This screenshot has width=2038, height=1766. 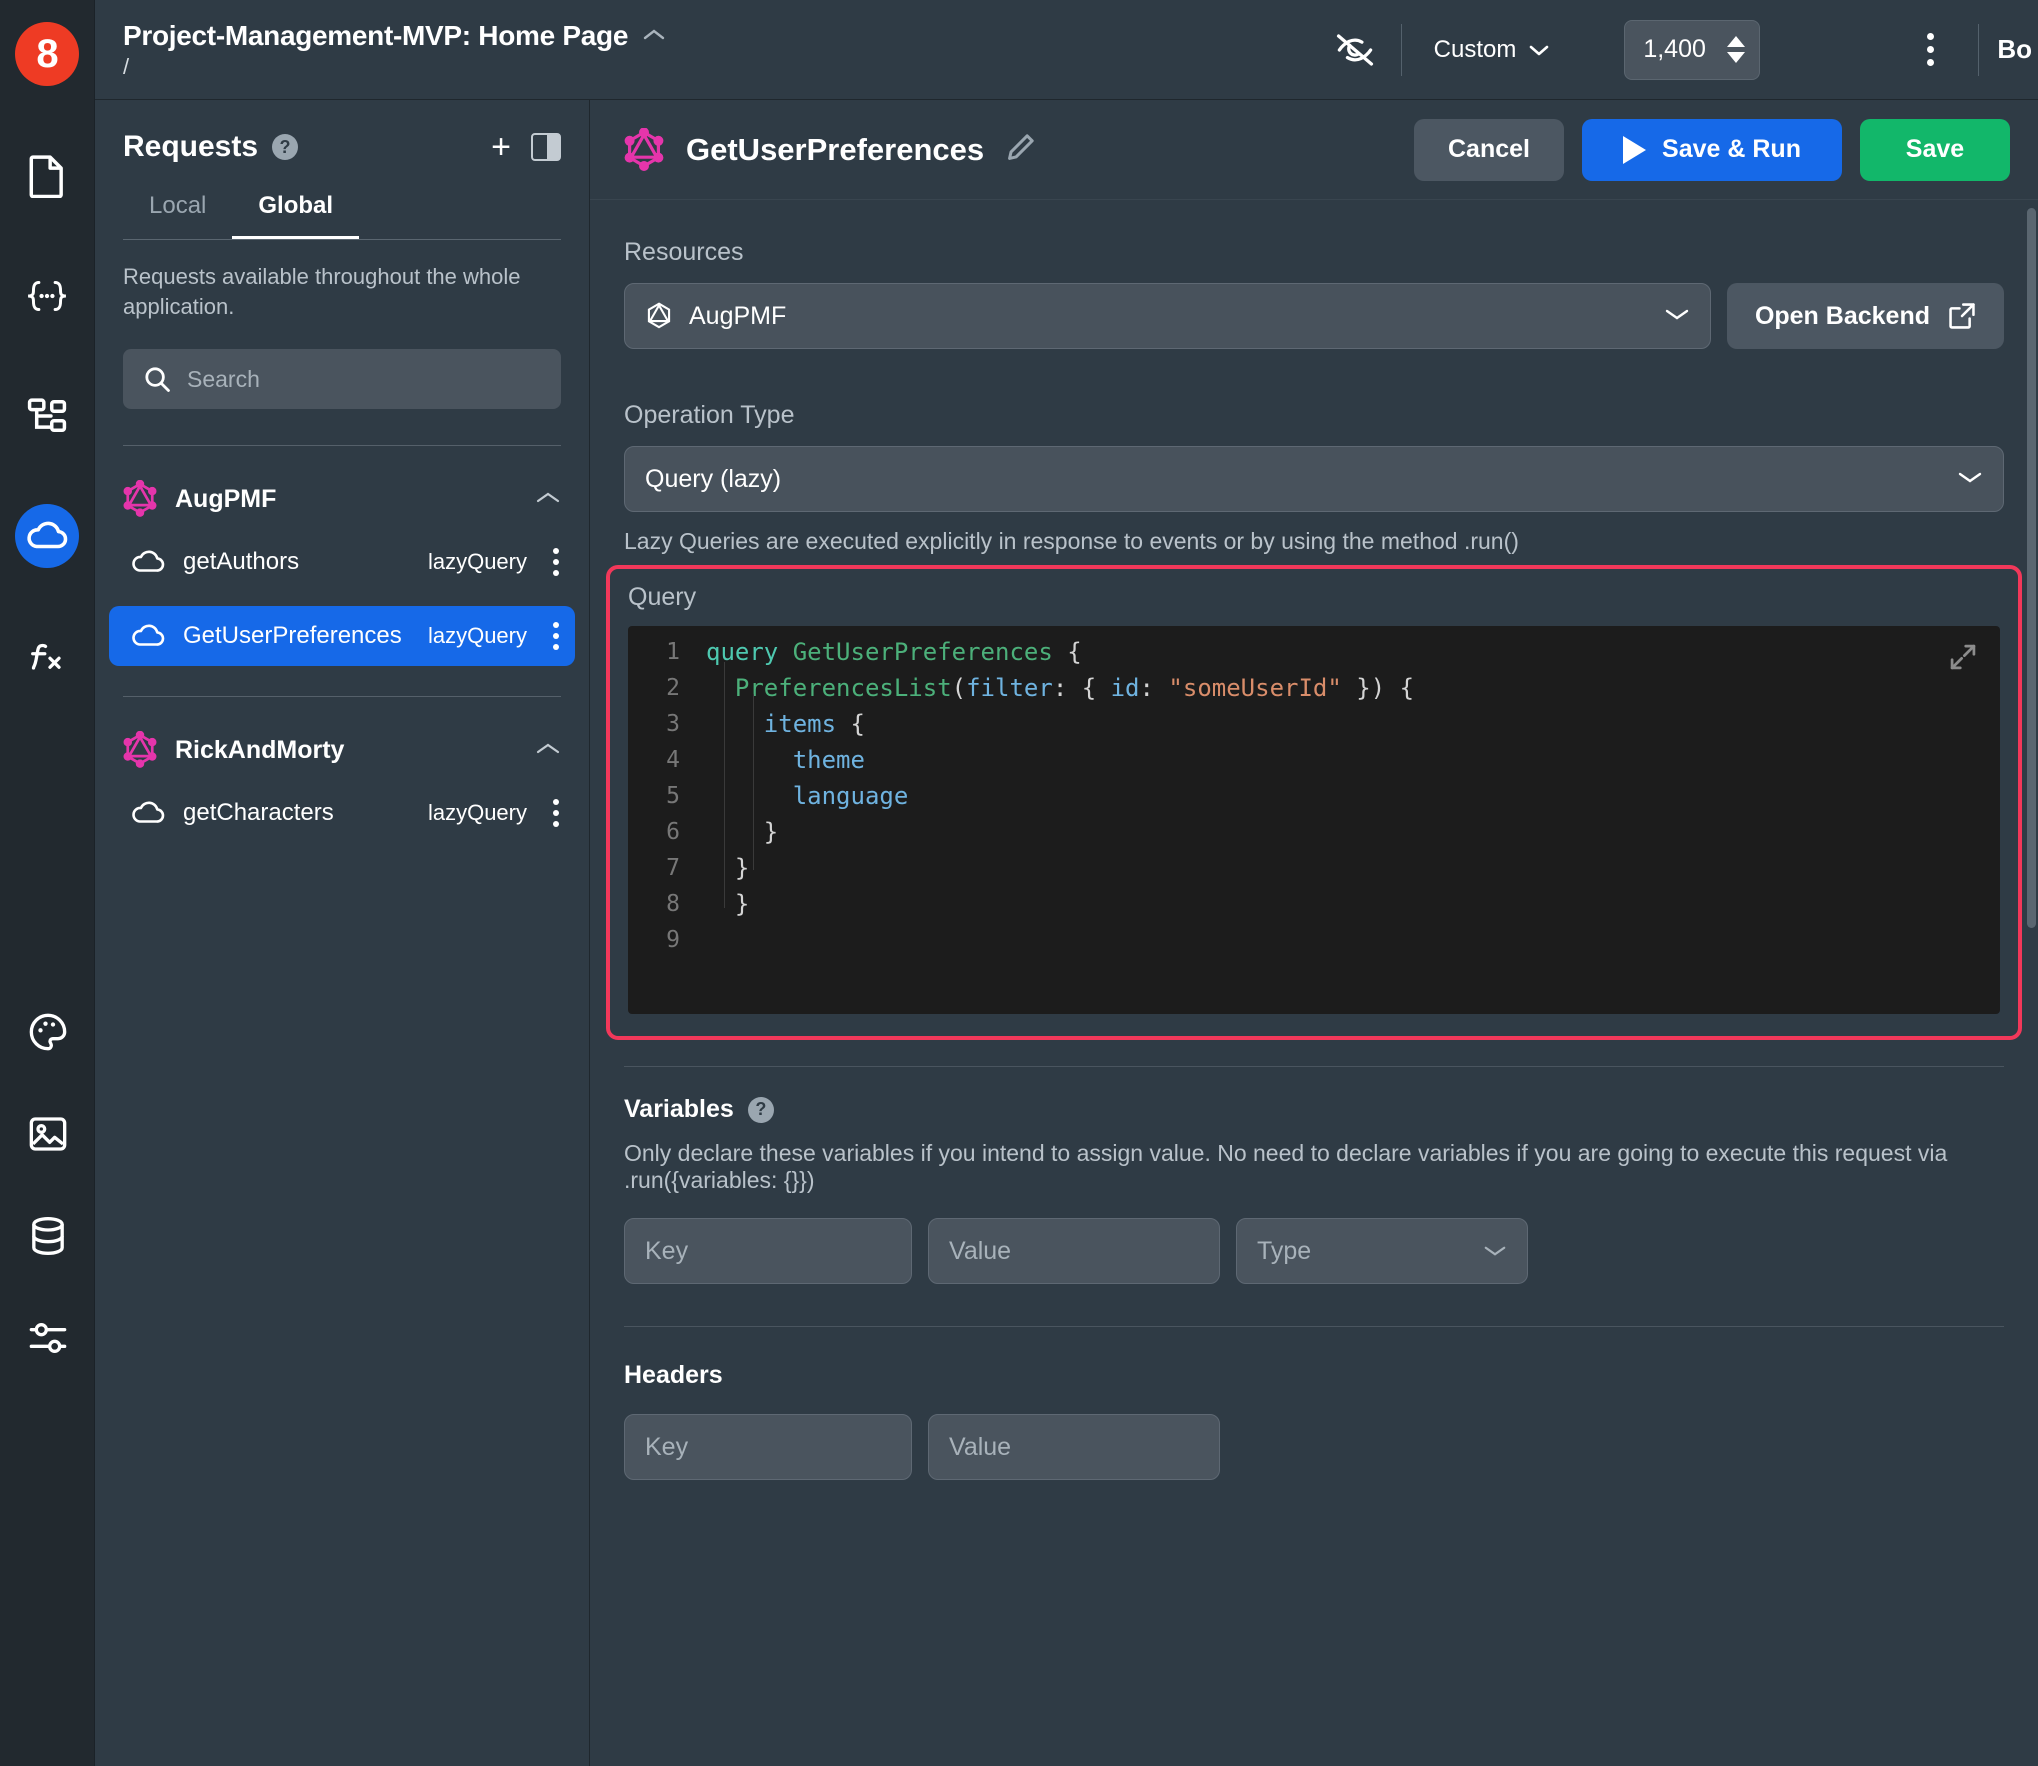 What do you see at coordinates (47, 536) in the screenshot?
I see `requests-cloud-icon` at bounding box center [47, 536].